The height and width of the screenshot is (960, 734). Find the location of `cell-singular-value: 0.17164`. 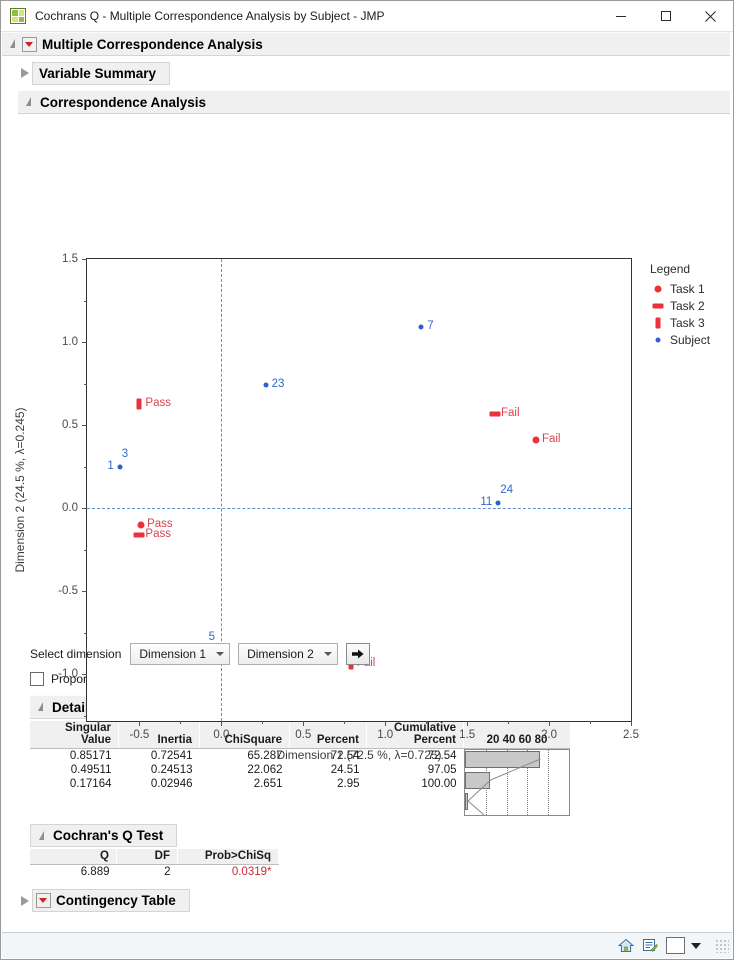

cell-singular-value: 0.17164 is located at coordinates (90, 784).